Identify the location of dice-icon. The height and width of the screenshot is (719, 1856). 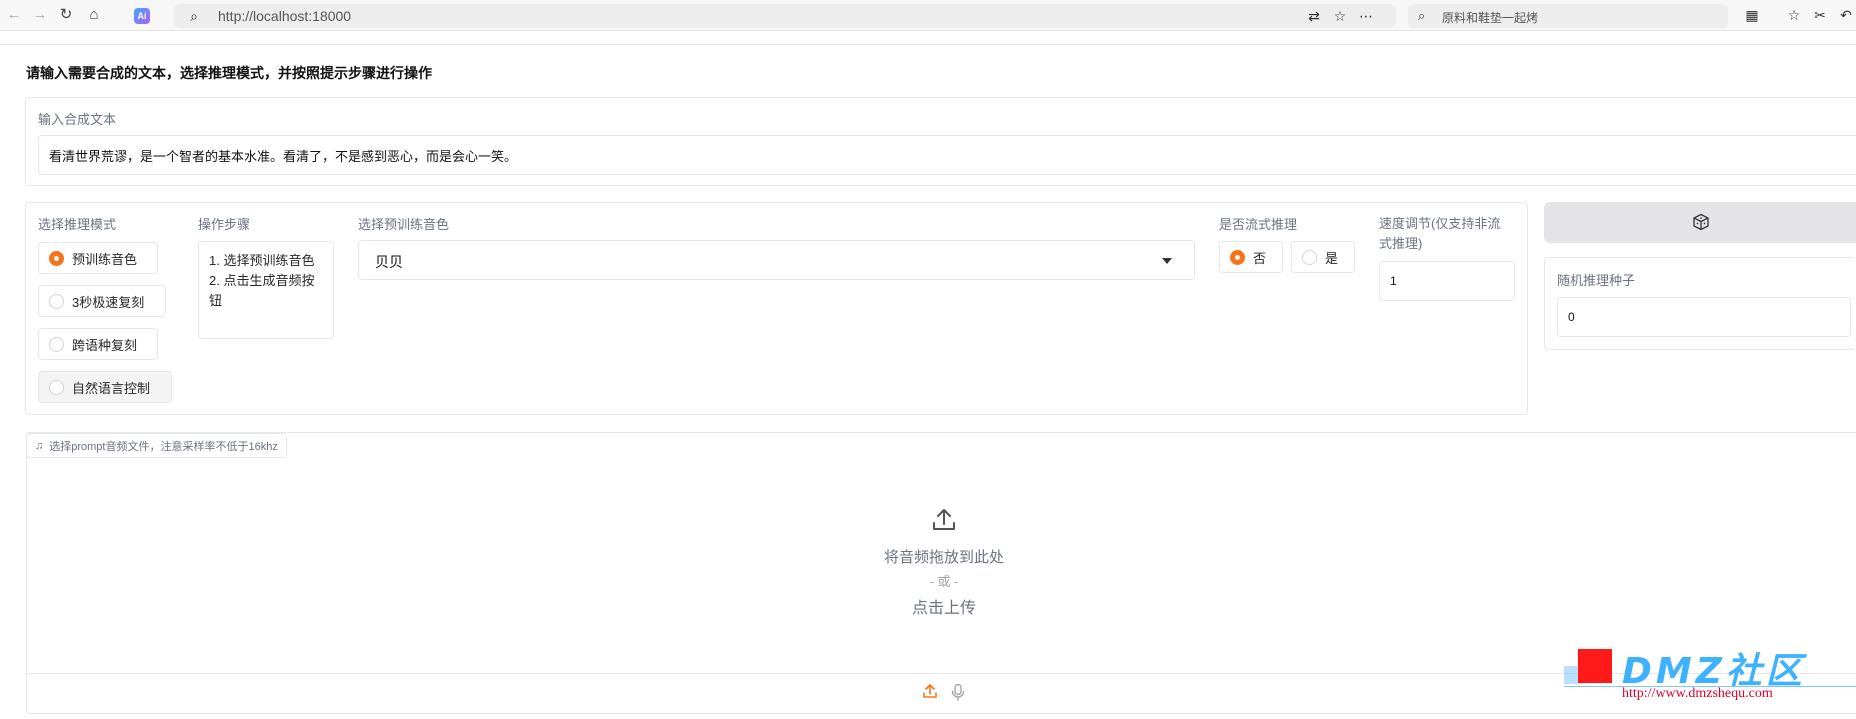
(1701, 222).